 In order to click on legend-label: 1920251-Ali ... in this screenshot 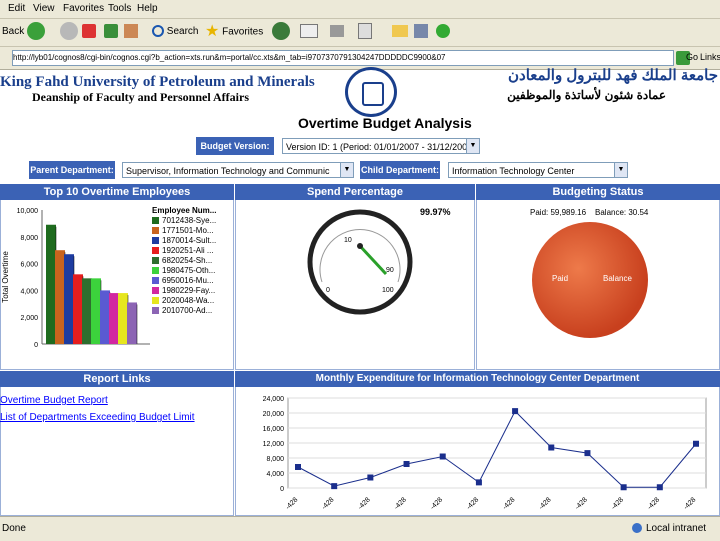, I will do `click(188, 250)`.